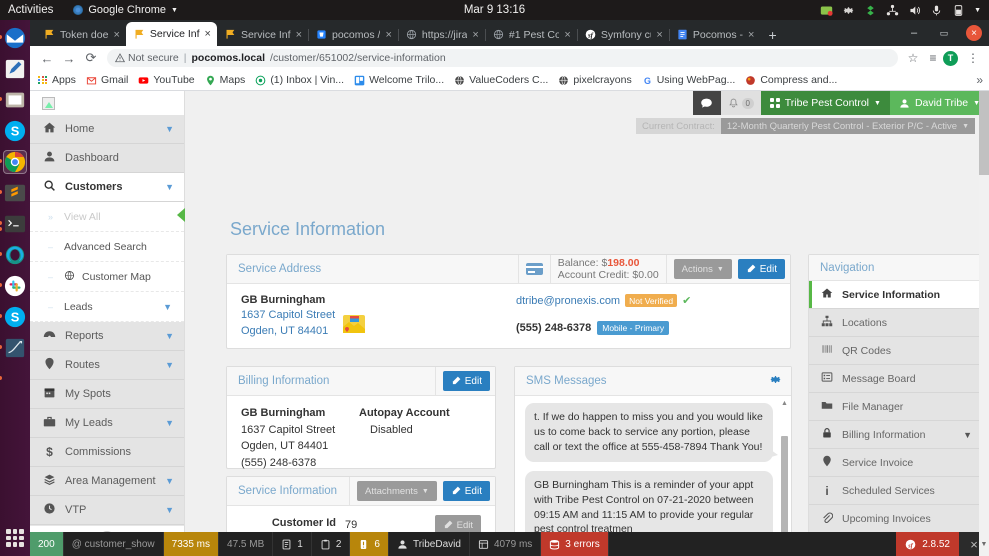  I want to click on not-secure-indicator: Not secure, so click(147, 58).